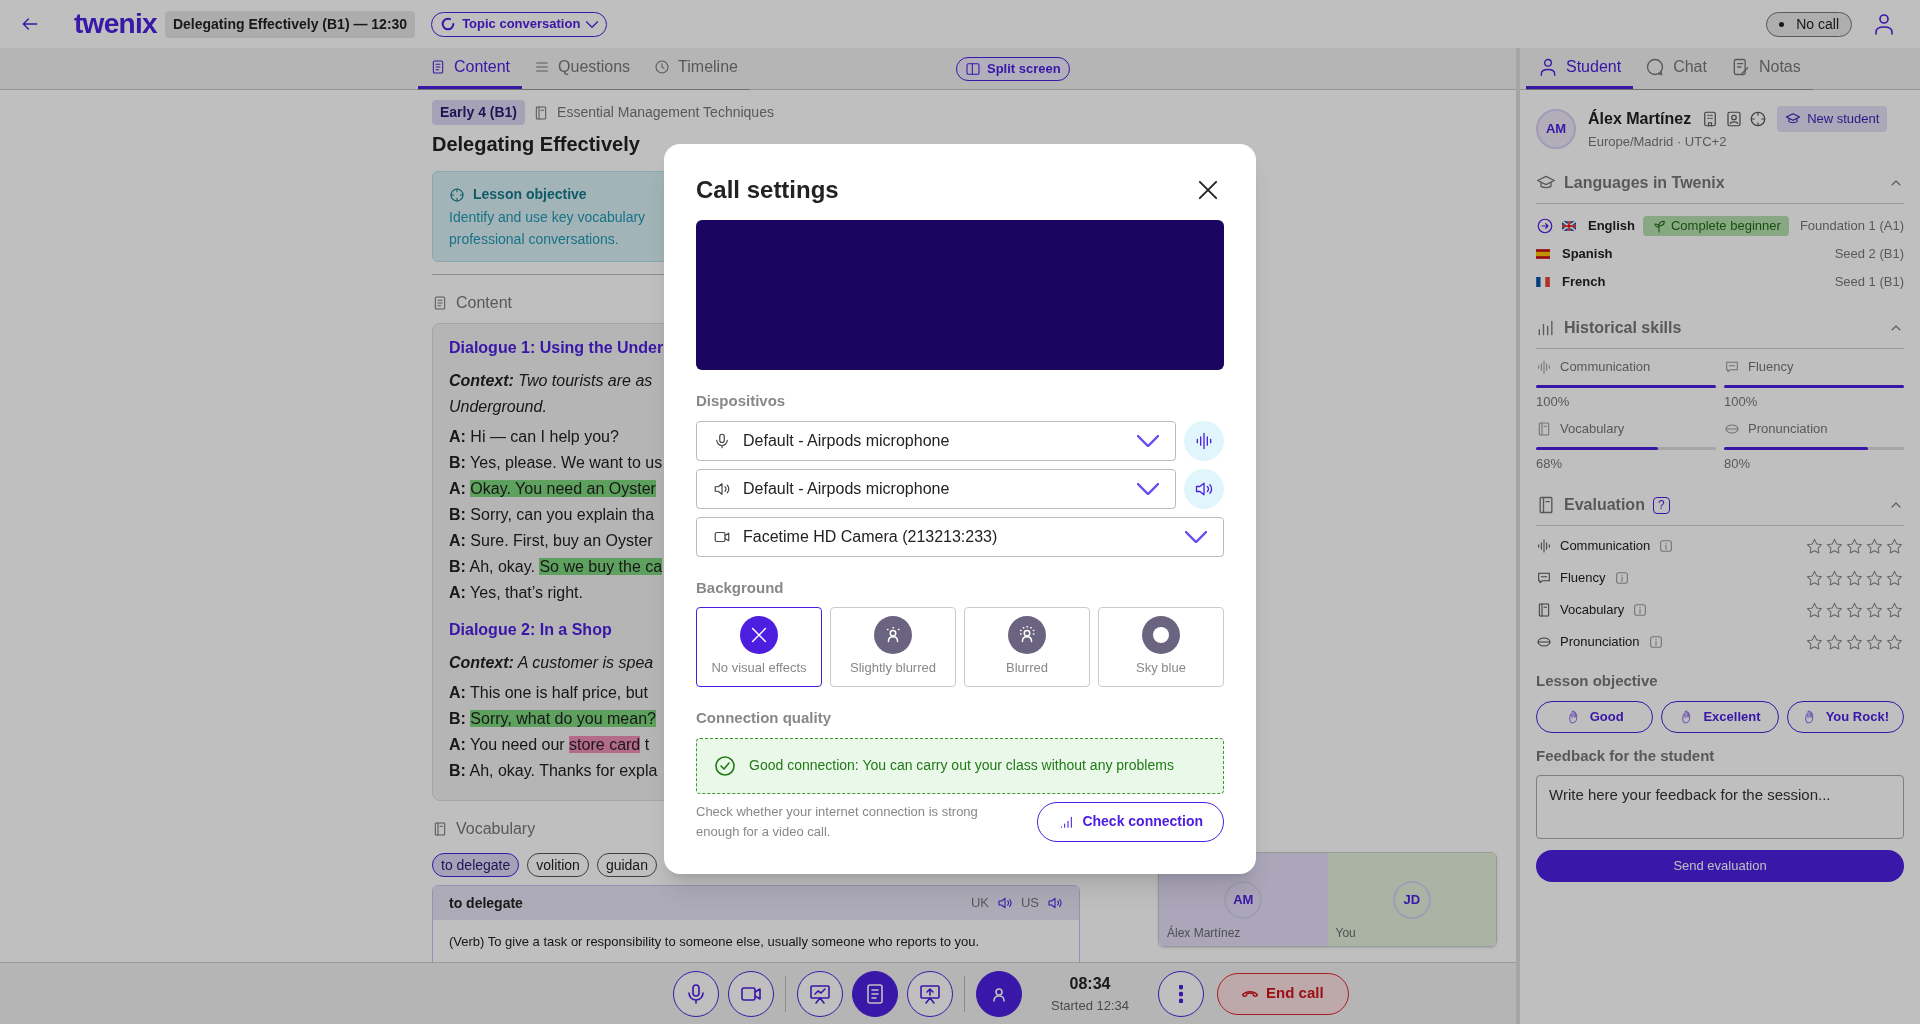 The width and height of the screenshot is (1920, 1024). I want to click on arrow-circle-icon, so click(1545, 226).